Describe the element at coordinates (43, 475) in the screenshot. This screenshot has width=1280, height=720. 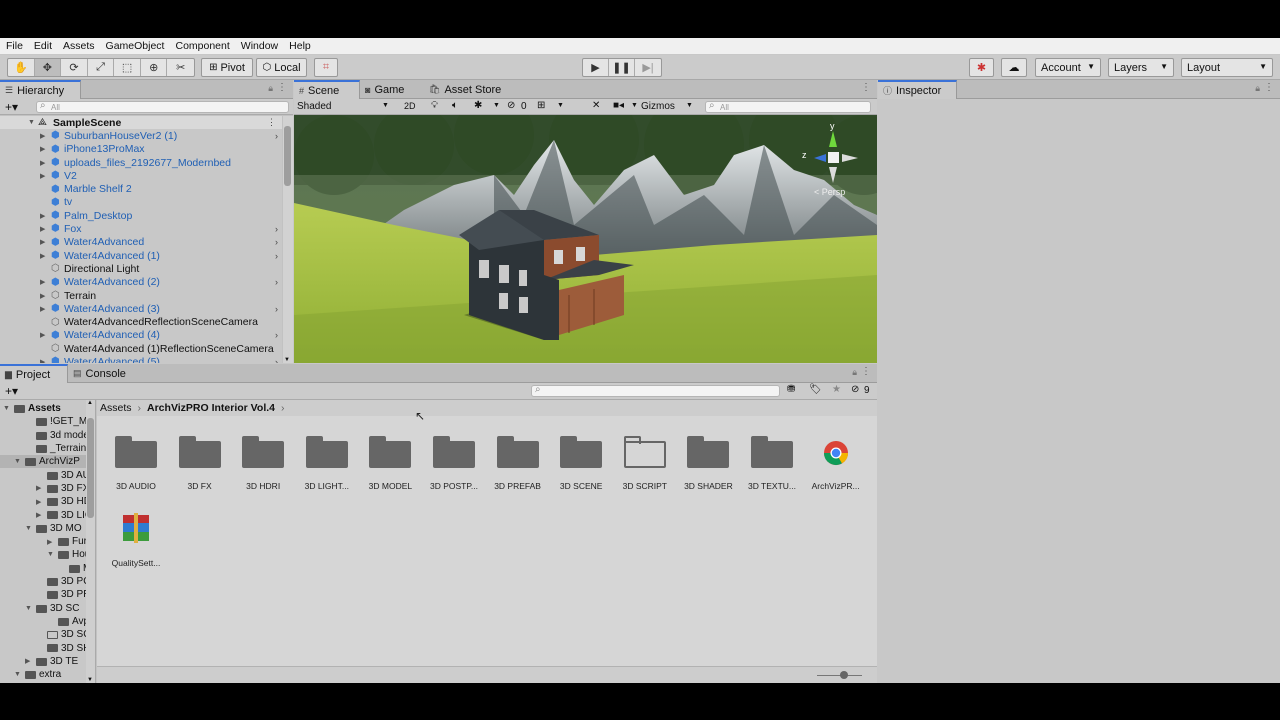
I see `project-tree-row: 3D AU` at that location.